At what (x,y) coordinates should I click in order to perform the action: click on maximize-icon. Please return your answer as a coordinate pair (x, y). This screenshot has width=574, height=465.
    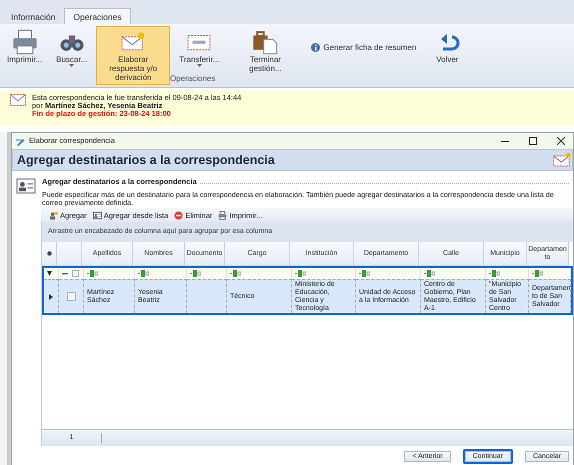
    Looking at the image, I should click on (533, 141).